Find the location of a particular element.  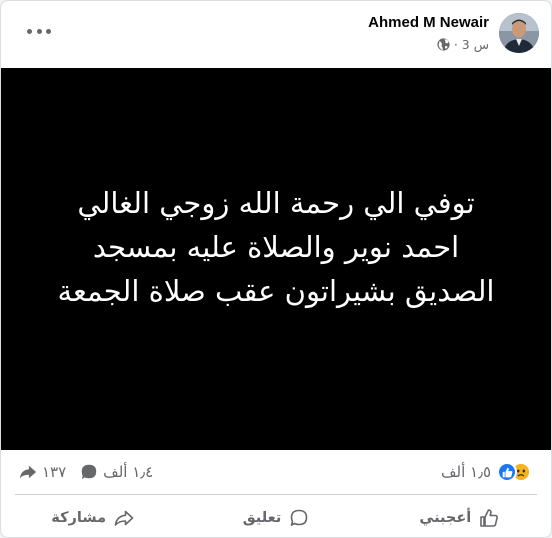

post-stats: ١٫٥ ألف ١٣٧ ١٫٤ ألف is located at coordinates (276, 471).